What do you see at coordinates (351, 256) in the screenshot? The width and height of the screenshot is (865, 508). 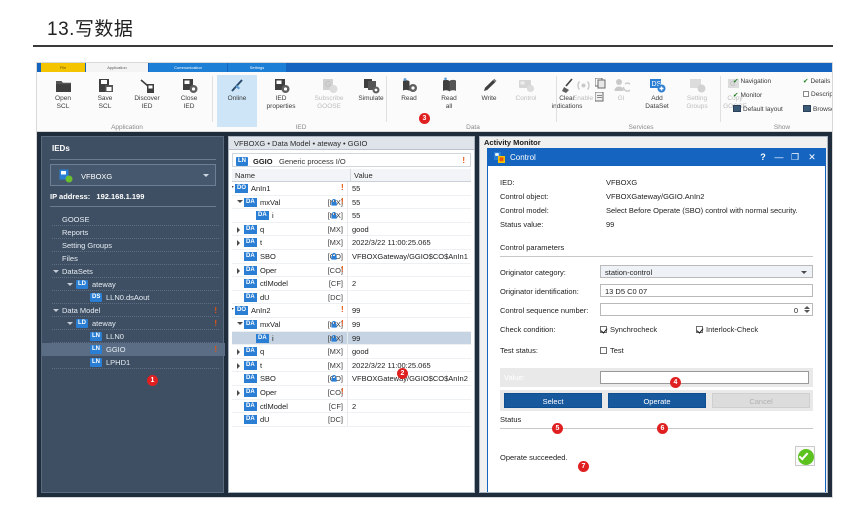 I see `table-row: DASBO[CO]VFBOXGateway/GGIO$CO$AnIn1` at bounding box center [351, 256].